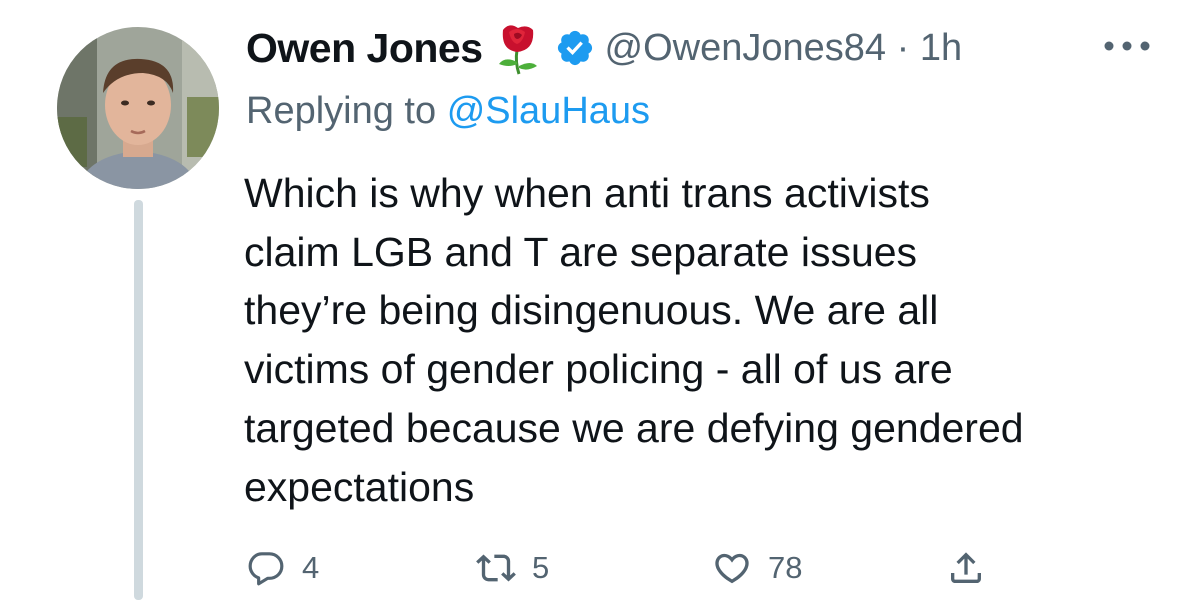 This screenshot has width=1189, height=600. I want to click on more-options-icon, so click(1127, 46).